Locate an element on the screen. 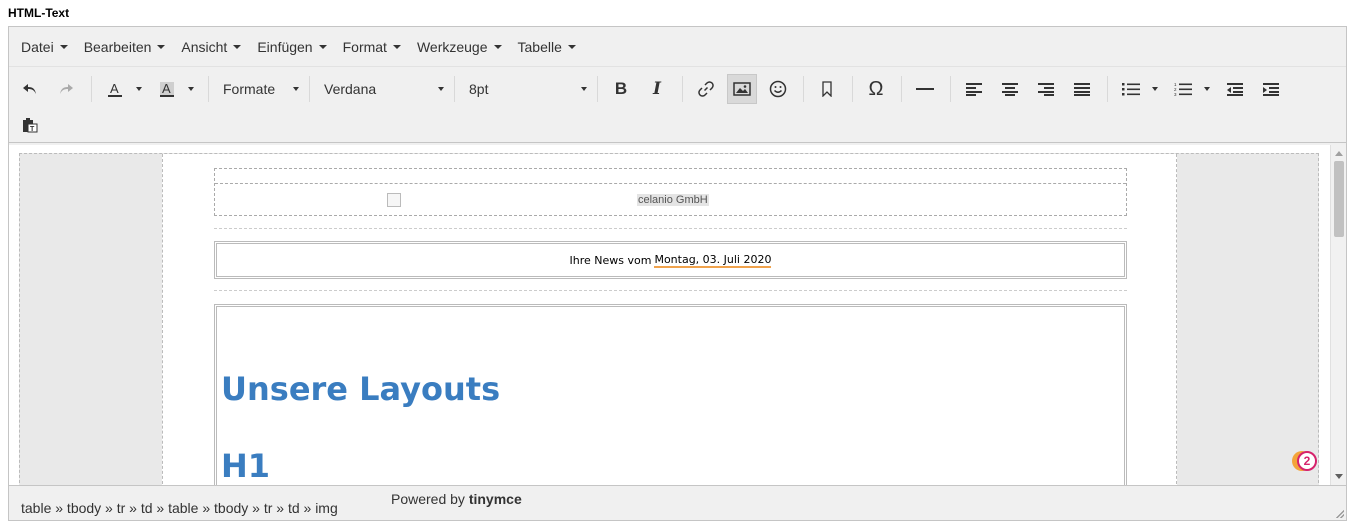  menu-tabelle: Tabelle is located at coordinates (547, 47).